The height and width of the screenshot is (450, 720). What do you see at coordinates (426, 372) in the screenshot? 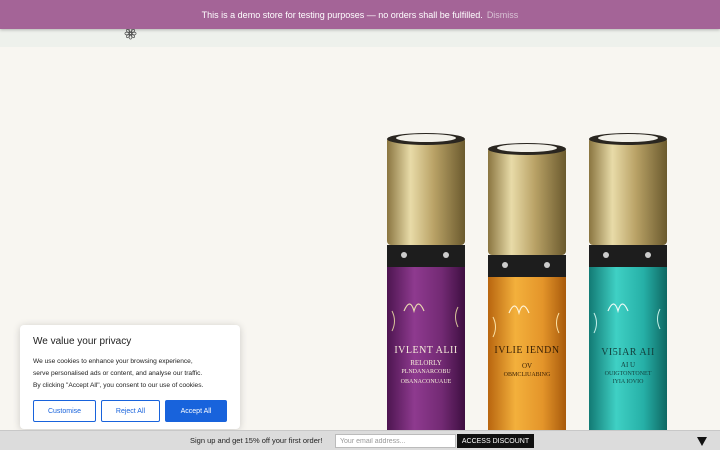
I see `bottle-label-line: PLNDANARCOBU` at bounding box center [426, 372].